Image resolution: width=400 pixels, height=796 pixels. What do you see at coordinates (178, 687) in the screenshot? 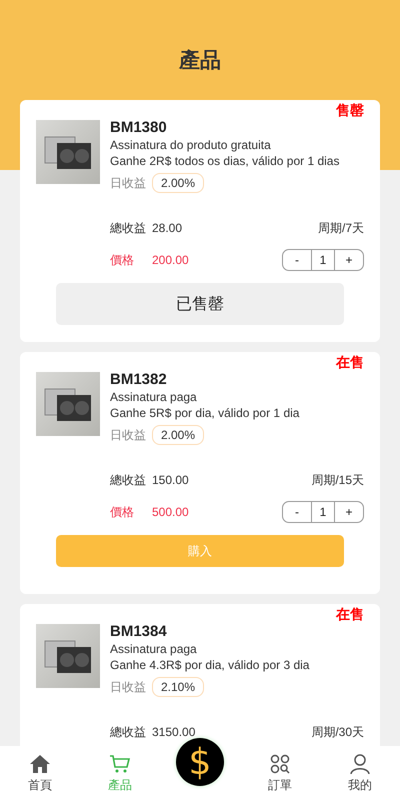
I see `daily-rate-badge: 2.10%` at bounding box center [178, 687].